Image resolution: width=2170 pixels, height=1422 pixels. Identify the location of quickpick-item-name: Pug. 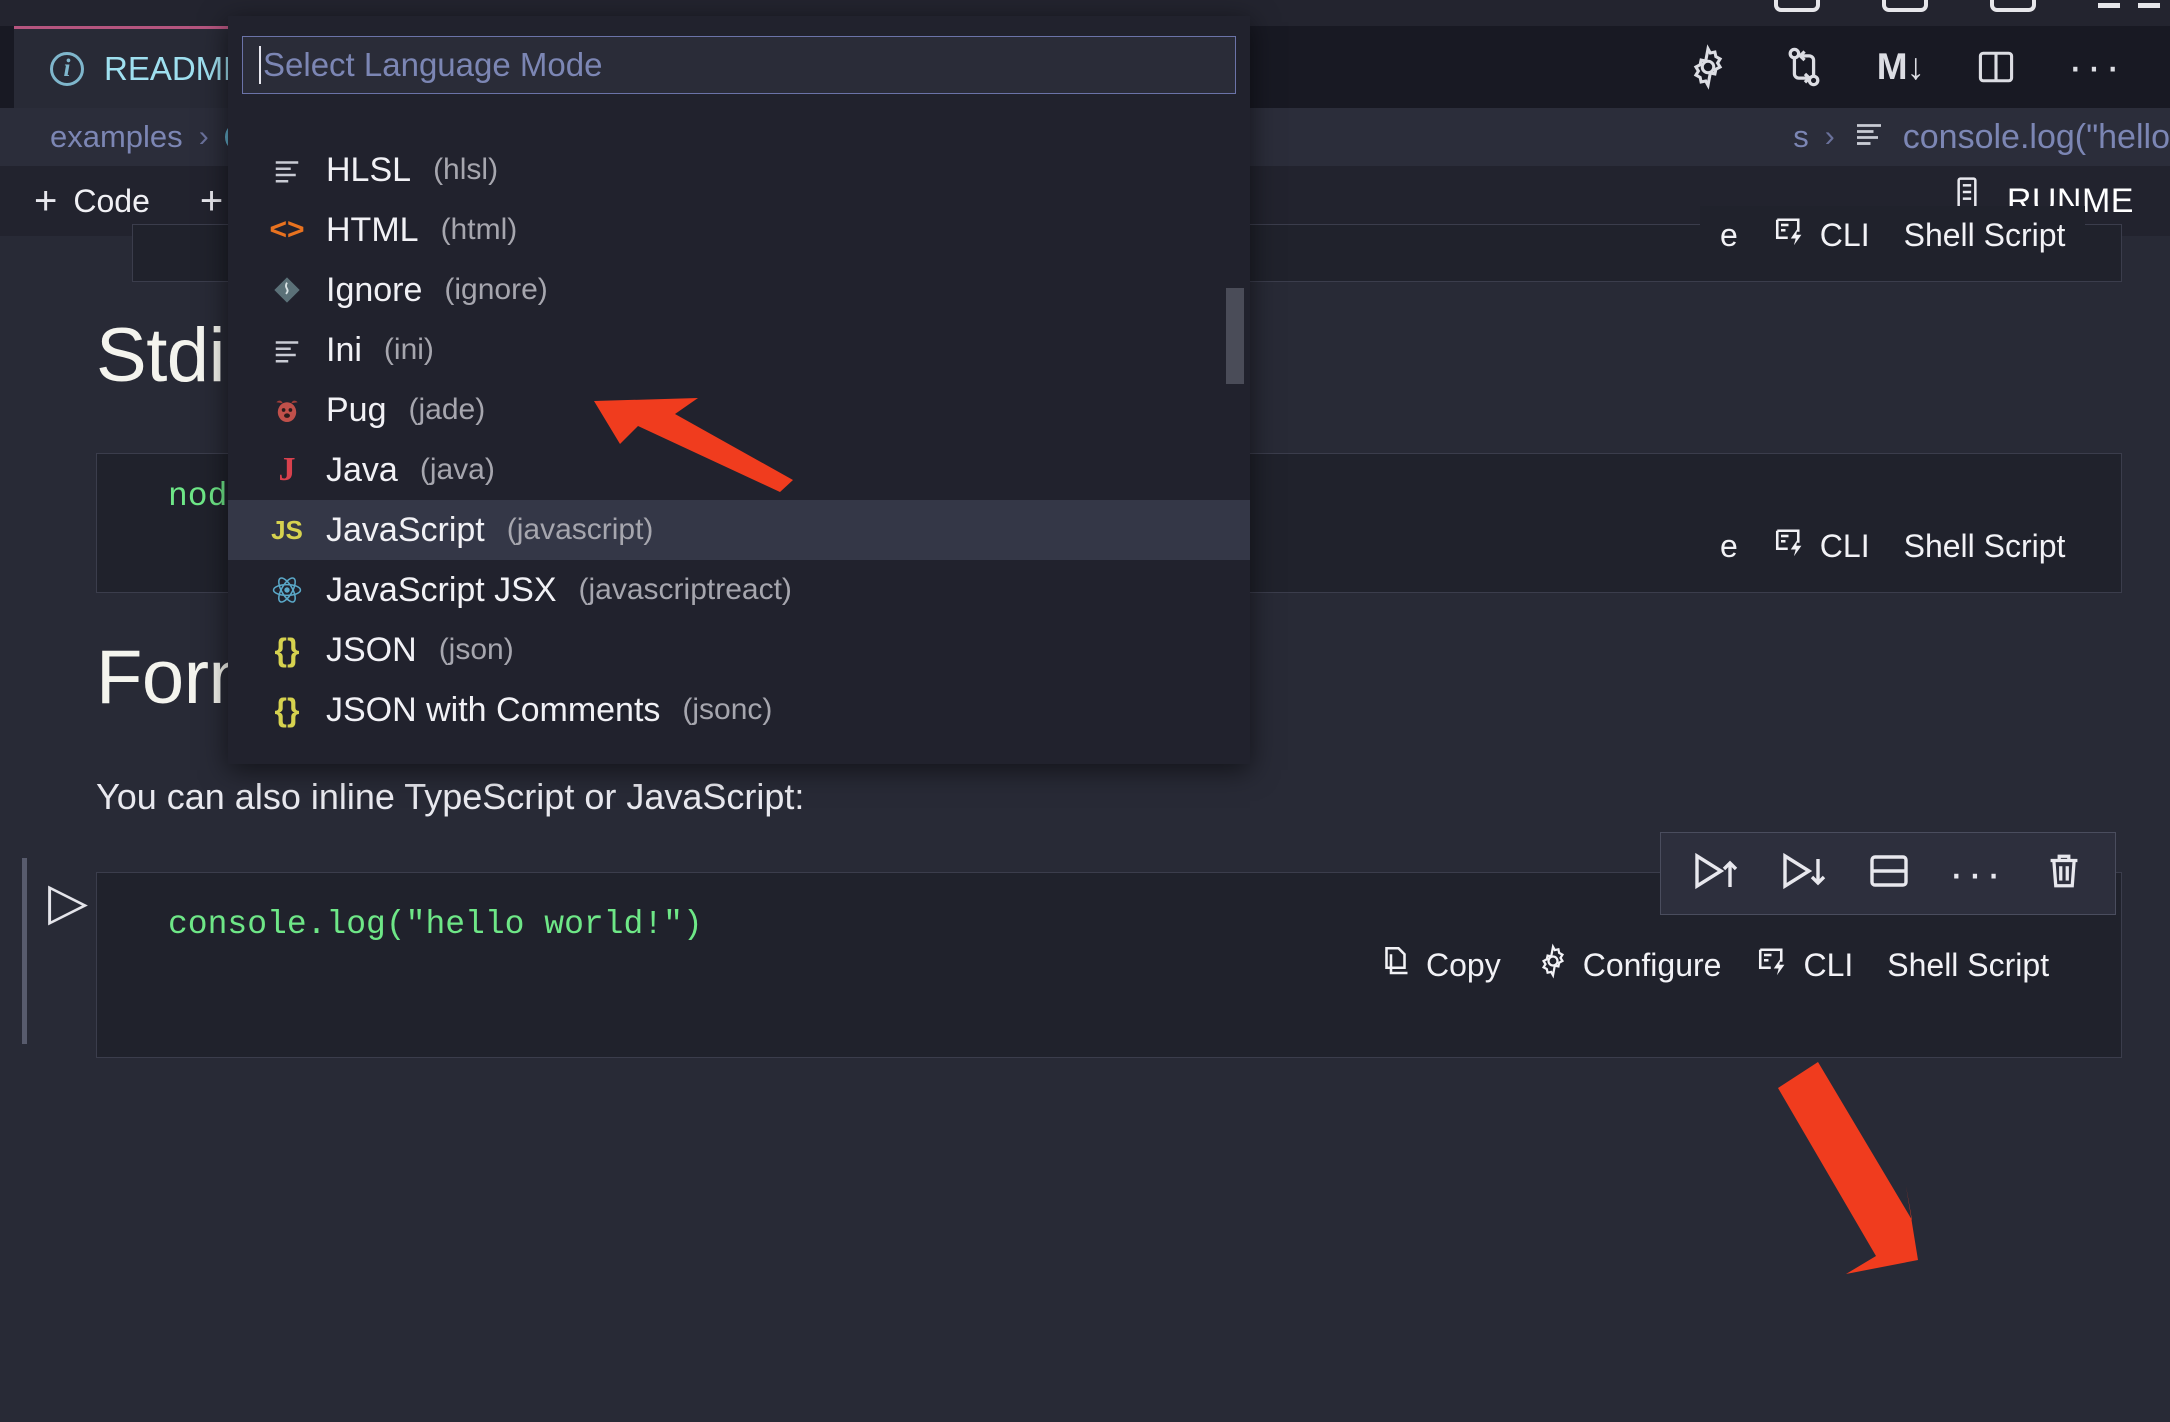
(356, 409).